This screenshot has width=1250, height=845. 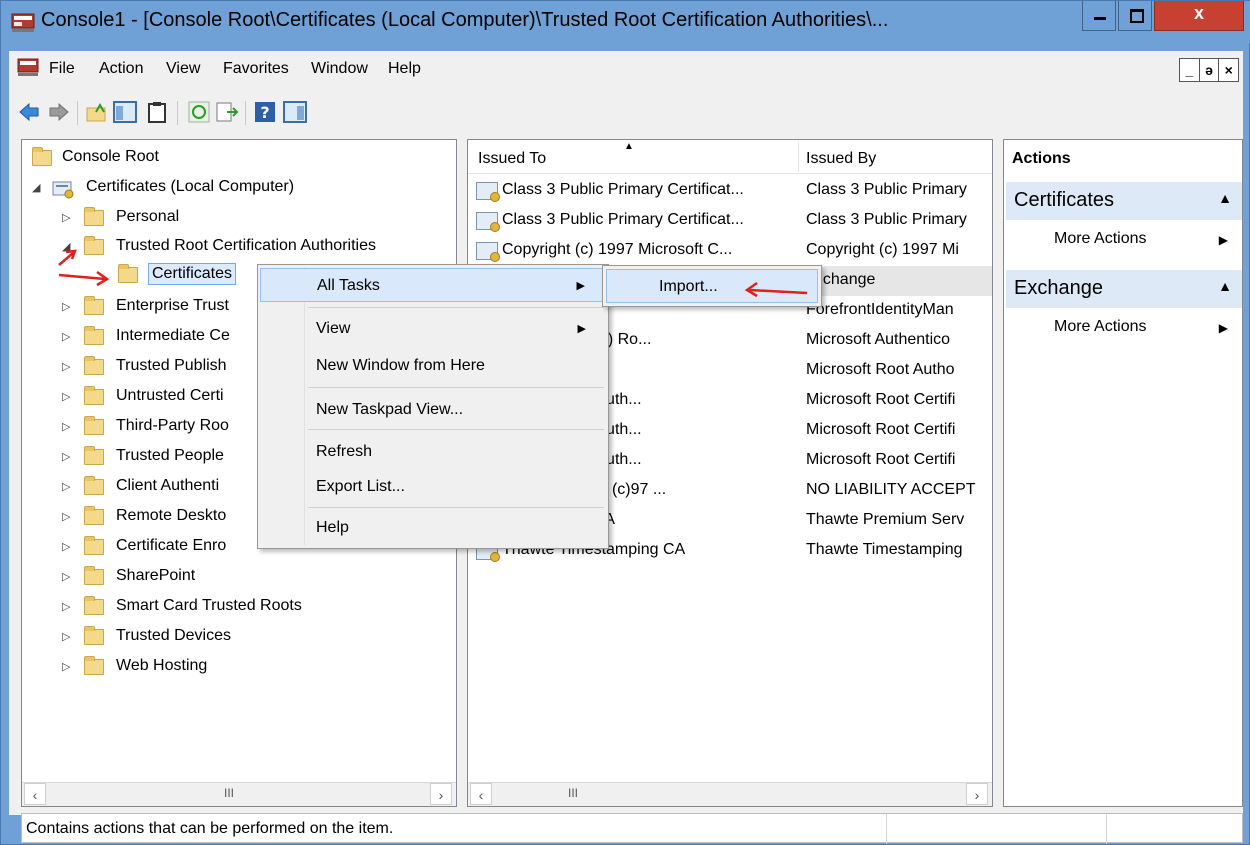 What do you see at coordinates (227, 112) in the screenshot?
I see `export-list-icon` at bounding box center [227, 112].